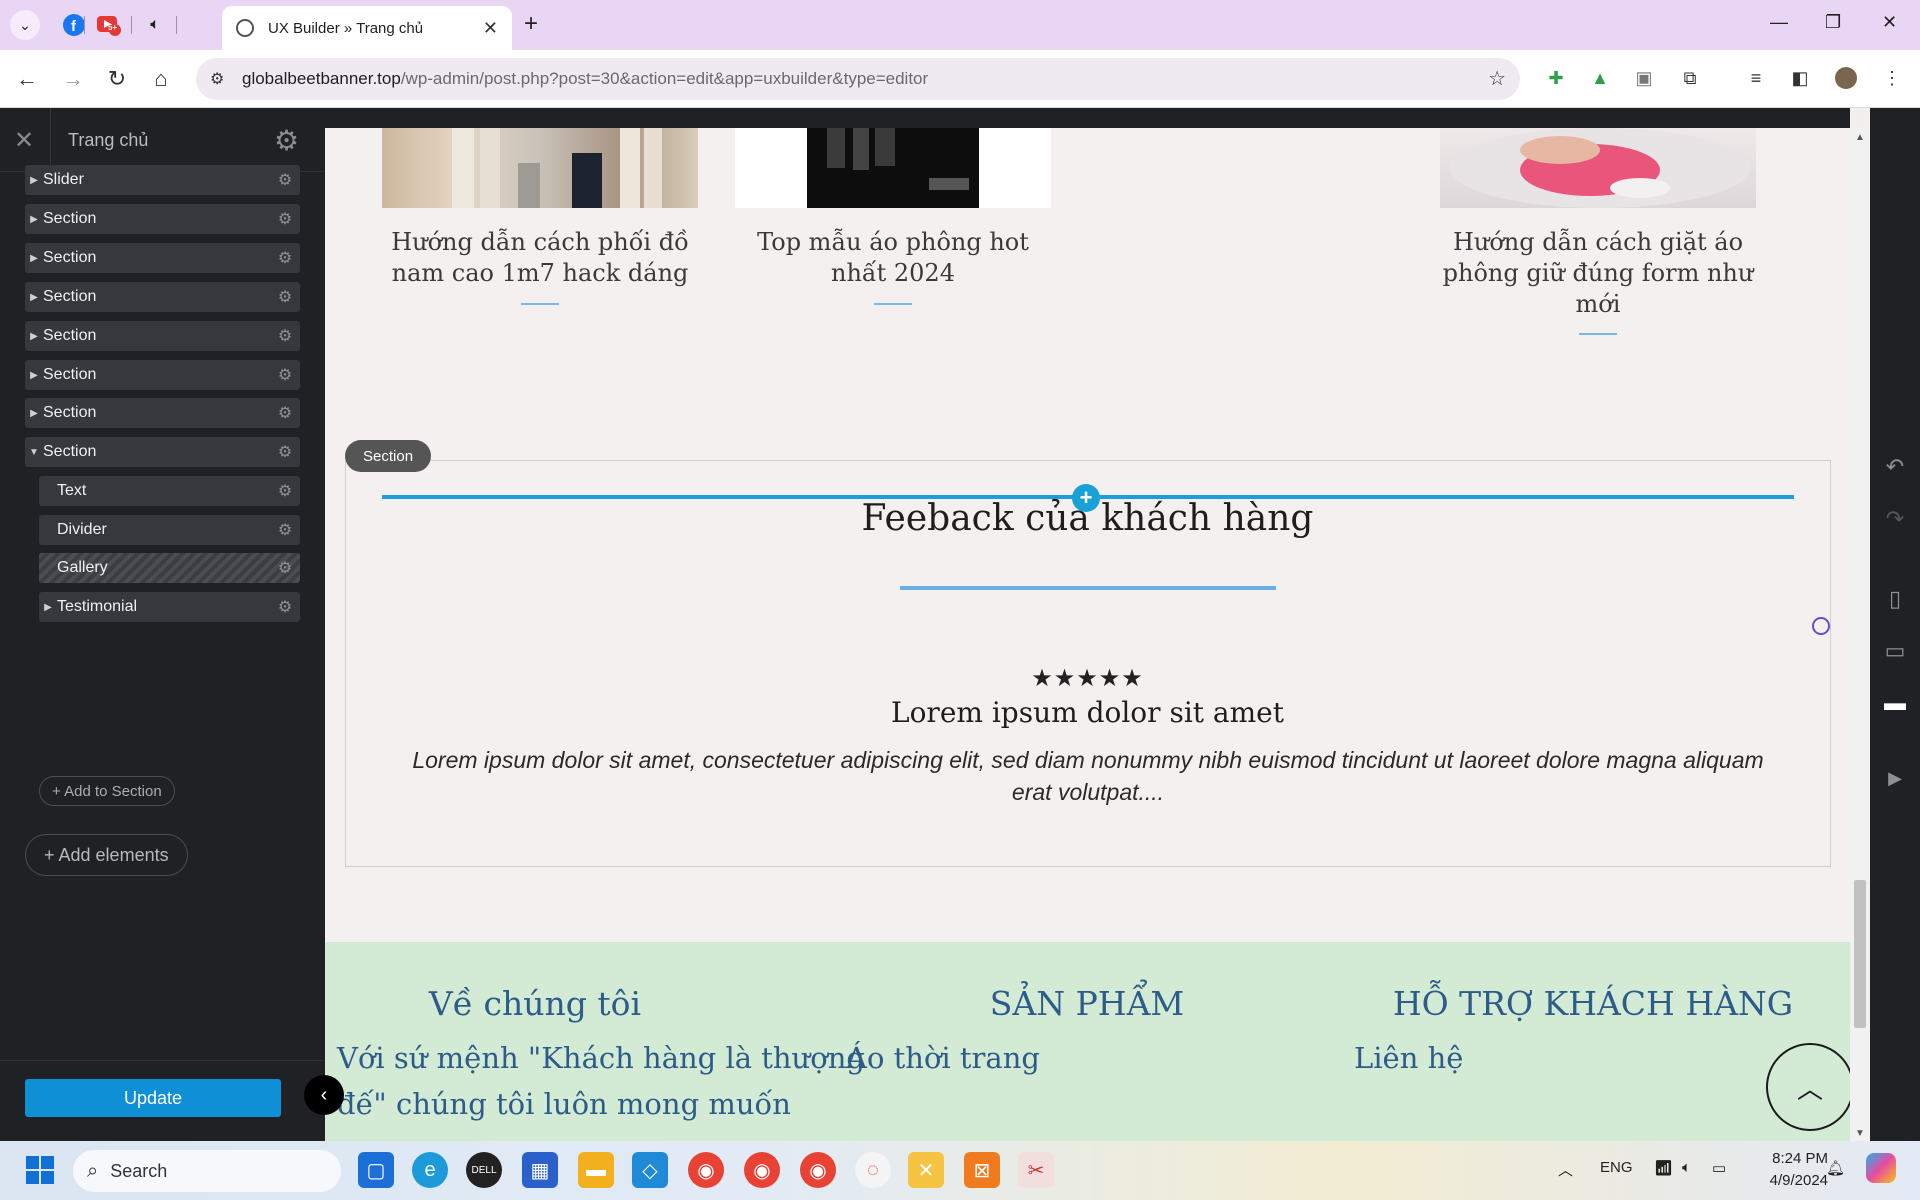 This screenshot has height=1200, width=1920. What do you see at coordinates (1600, 78) in the screenshot?
I see `extension-tree-icon: ▲` at bounding box center [1600, 78].